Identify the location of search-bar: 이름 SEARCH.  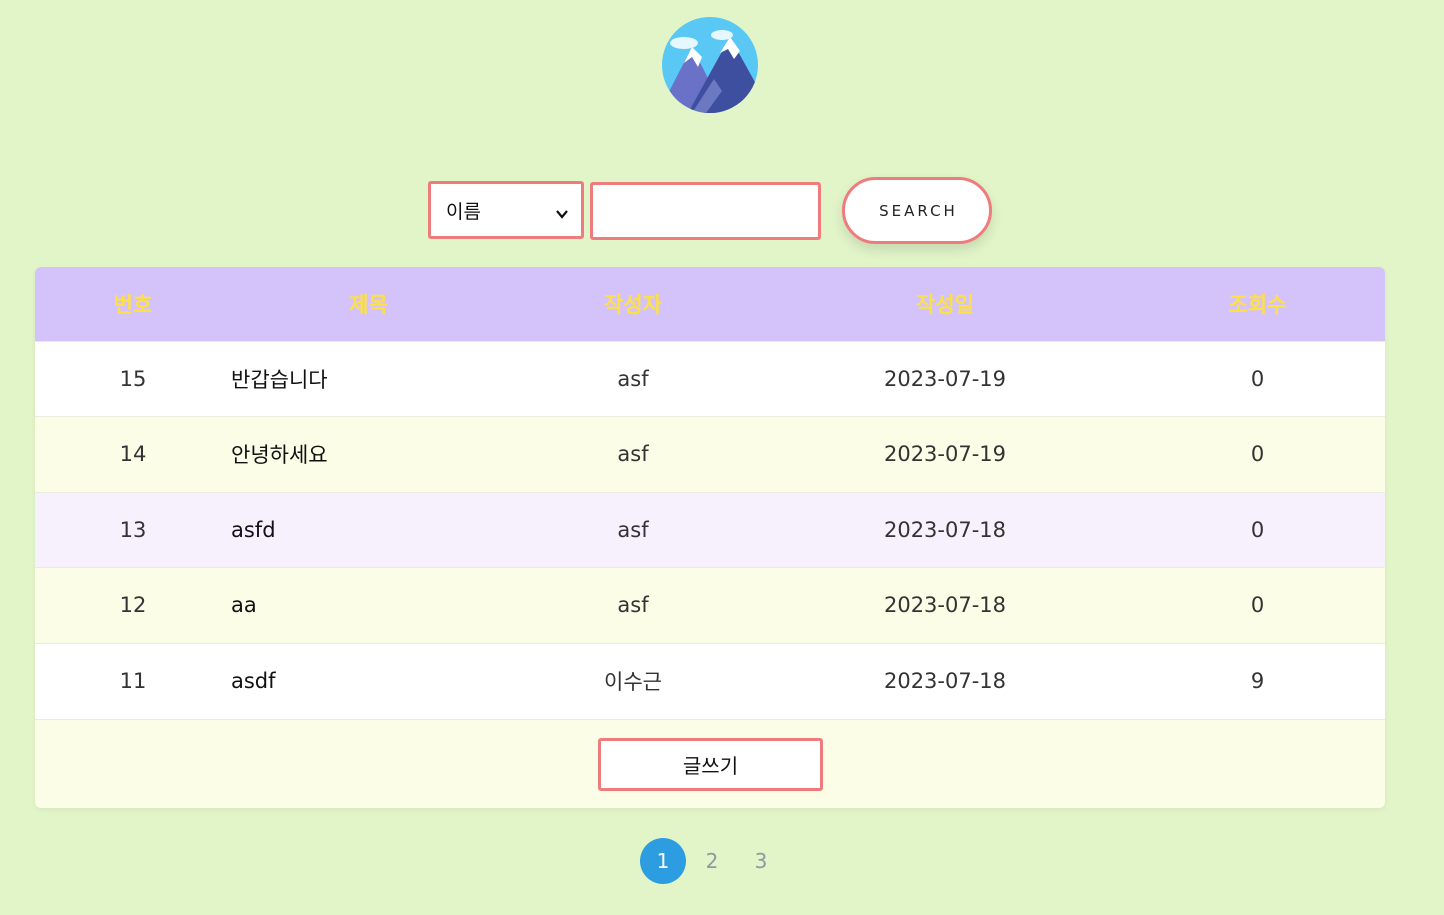
(713, 211).